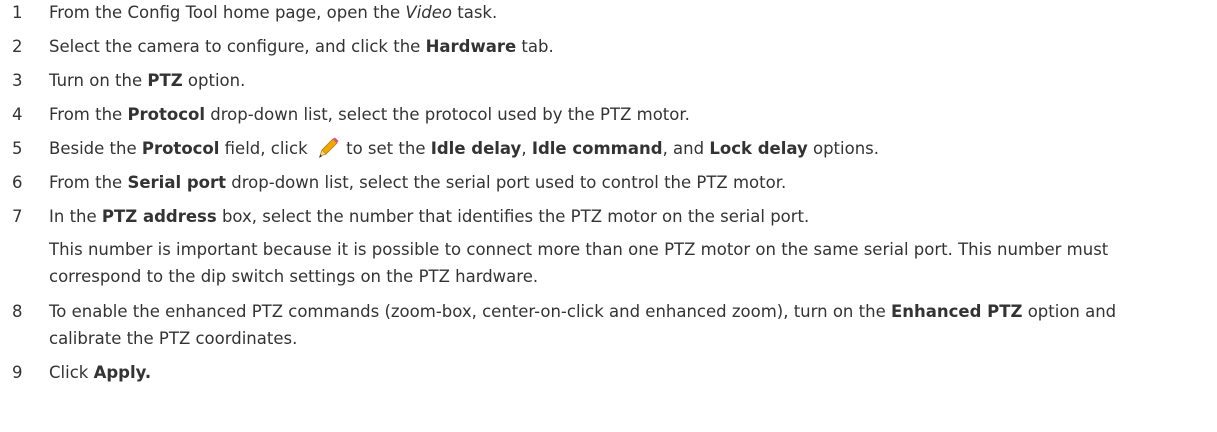 Image resolution: width=1217 pixels, height=432 pixels. What do you see at coordinates (956, 311) in the screenshot?
I see `enhanced-ptz-option-name: Enhanced PTZ` at bounding box center [956, 311].